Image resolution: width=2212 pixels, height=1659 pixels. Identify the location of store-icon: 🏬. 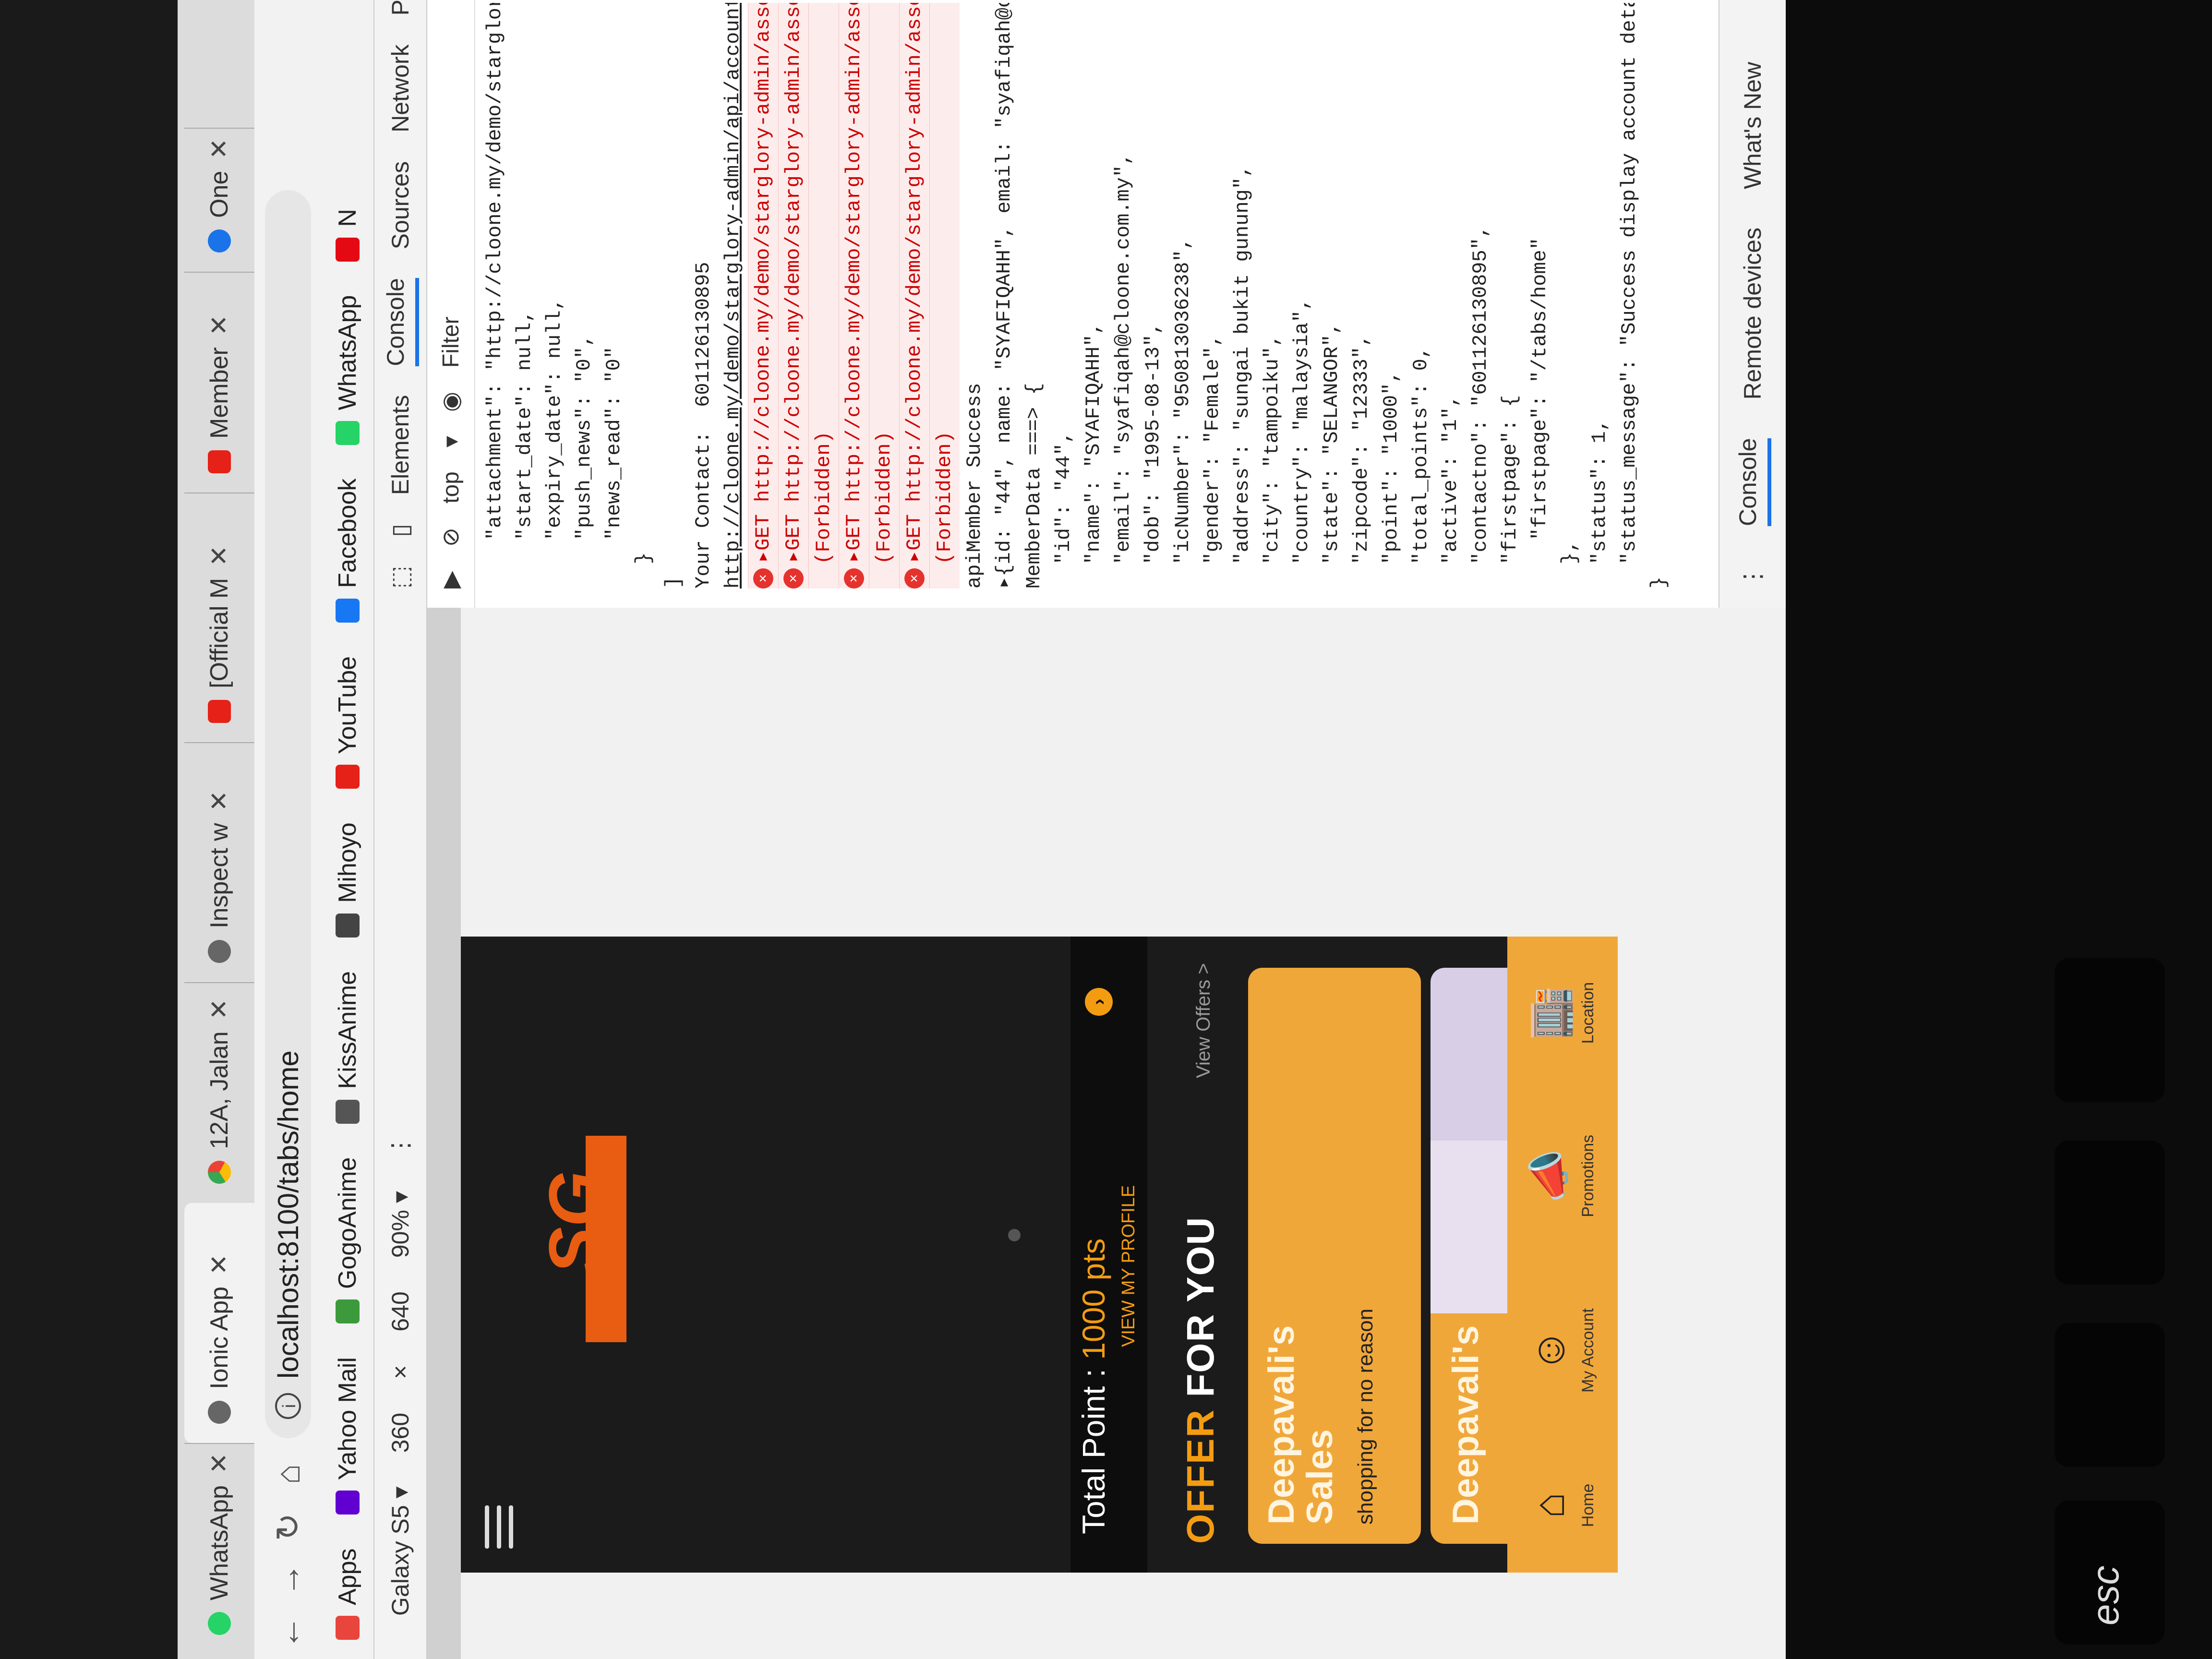
(1549, 1013).